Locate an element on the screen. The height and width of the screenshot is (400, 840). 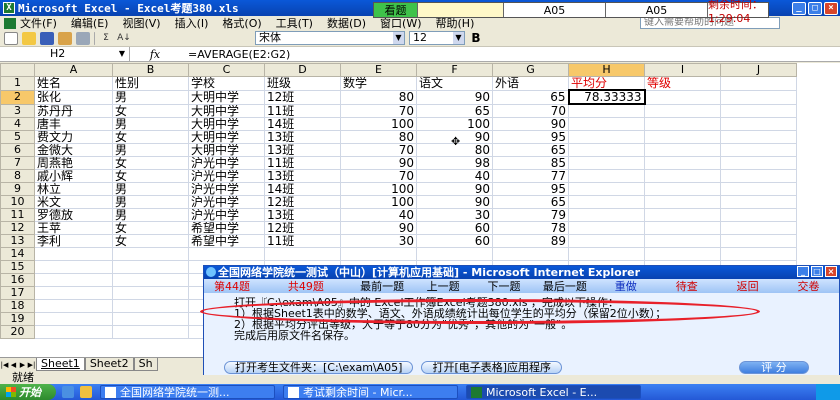
cell-g5: 95 is located at coordinates (530, 136).